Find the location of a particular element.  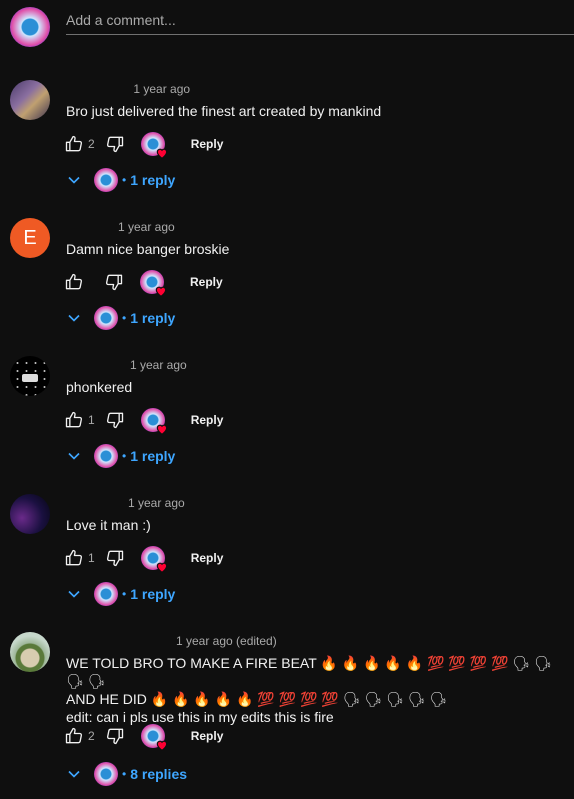

comment-text: Damn nice banger broskie is located at coordinates (148, 249).